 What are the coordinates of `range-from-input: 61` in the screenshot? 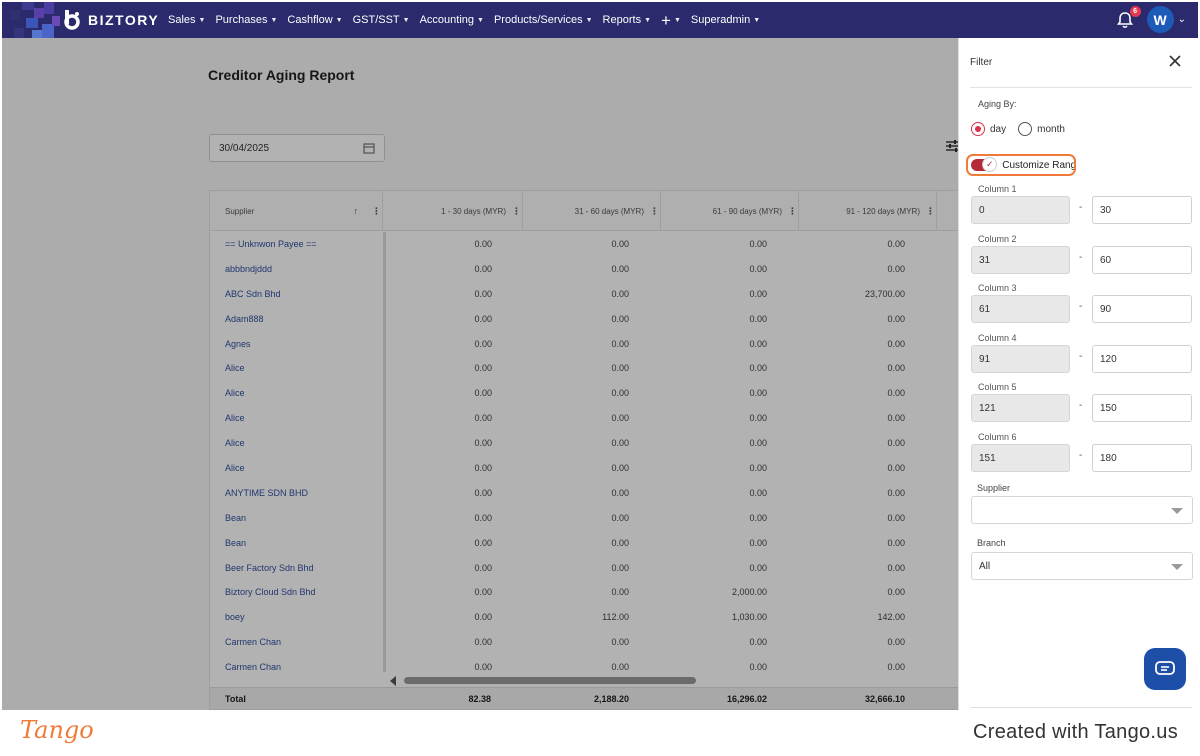 It's located at (1020, 309).